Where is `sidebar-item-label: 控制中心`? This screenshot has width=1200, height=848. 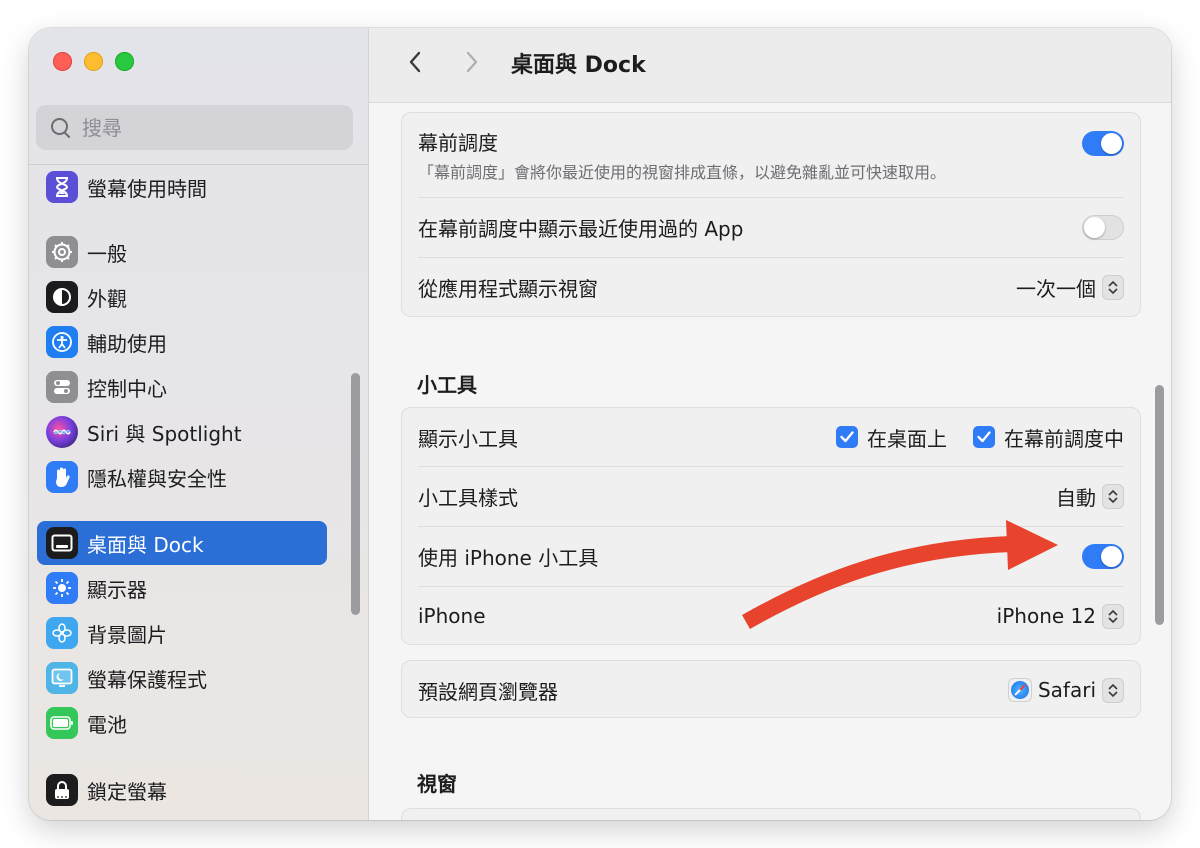 sidebar-item-label: 控制中心 is located at coordinates (127, 388).